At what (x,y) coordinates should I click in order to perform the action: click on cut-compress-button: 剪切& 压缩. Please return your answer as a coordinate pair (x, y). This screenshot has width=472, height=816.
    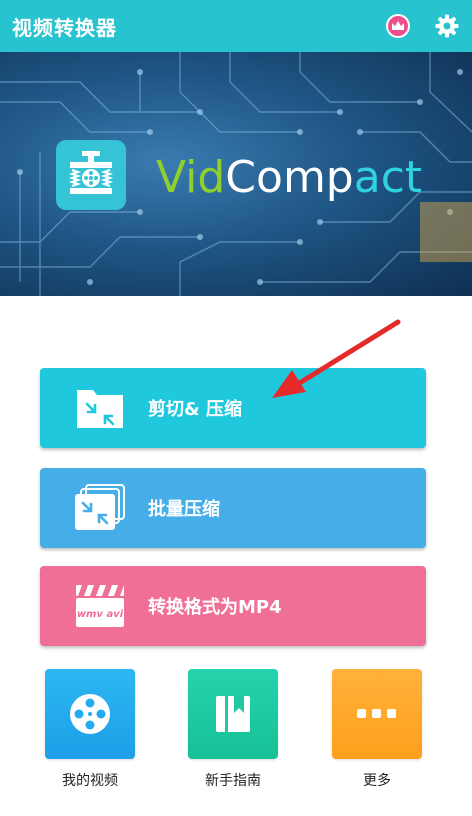
    Looking at the image, I should click on (233, 408).